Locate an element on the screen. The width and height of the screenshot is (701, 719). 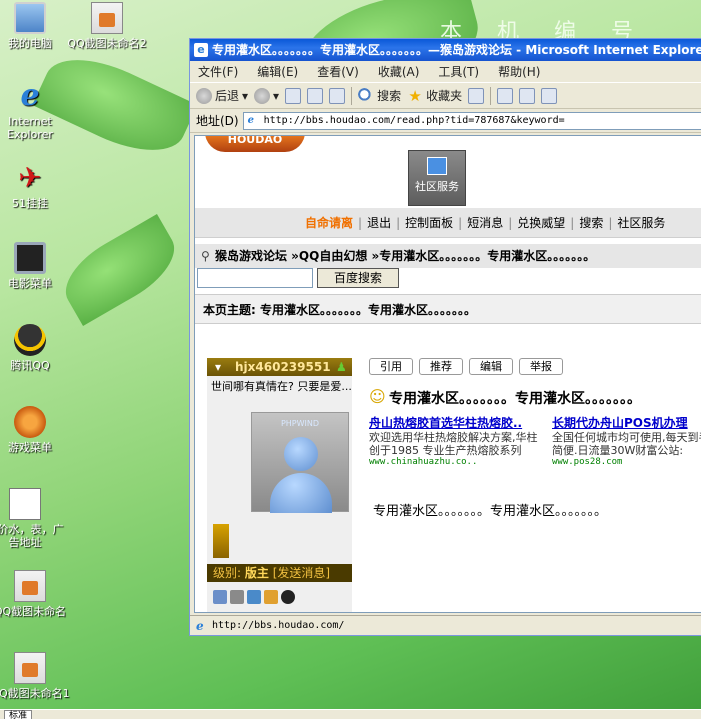
qq-penguin-icon is located at coordinates (30, 340).